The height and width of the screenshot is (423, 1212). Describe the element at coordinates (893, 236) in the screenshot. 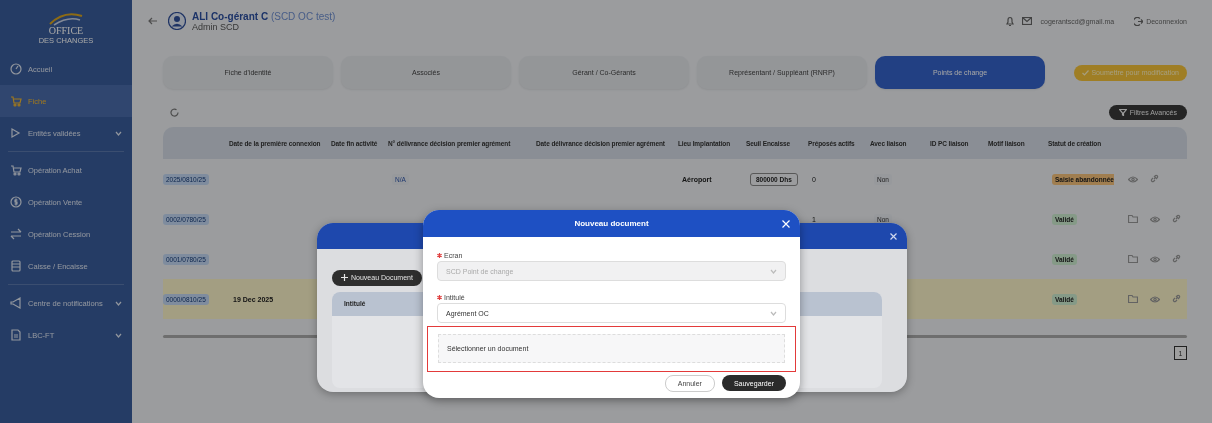

I see `close-icon` at that location.